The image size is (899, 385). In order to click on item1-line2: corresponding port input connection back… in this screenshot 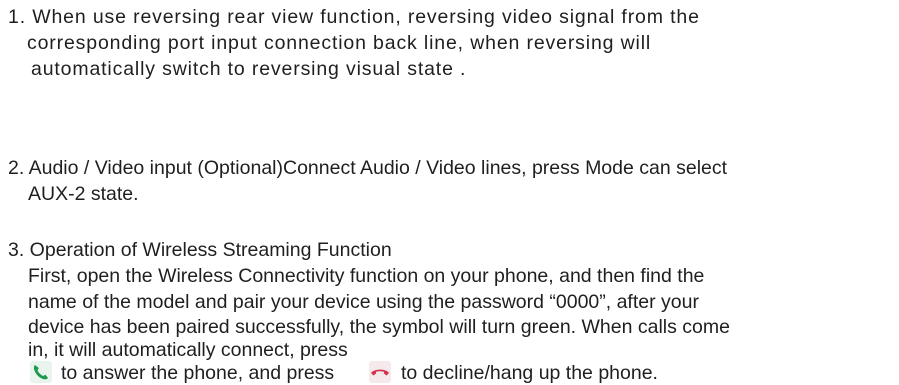, I will do `click(339, 43)`.